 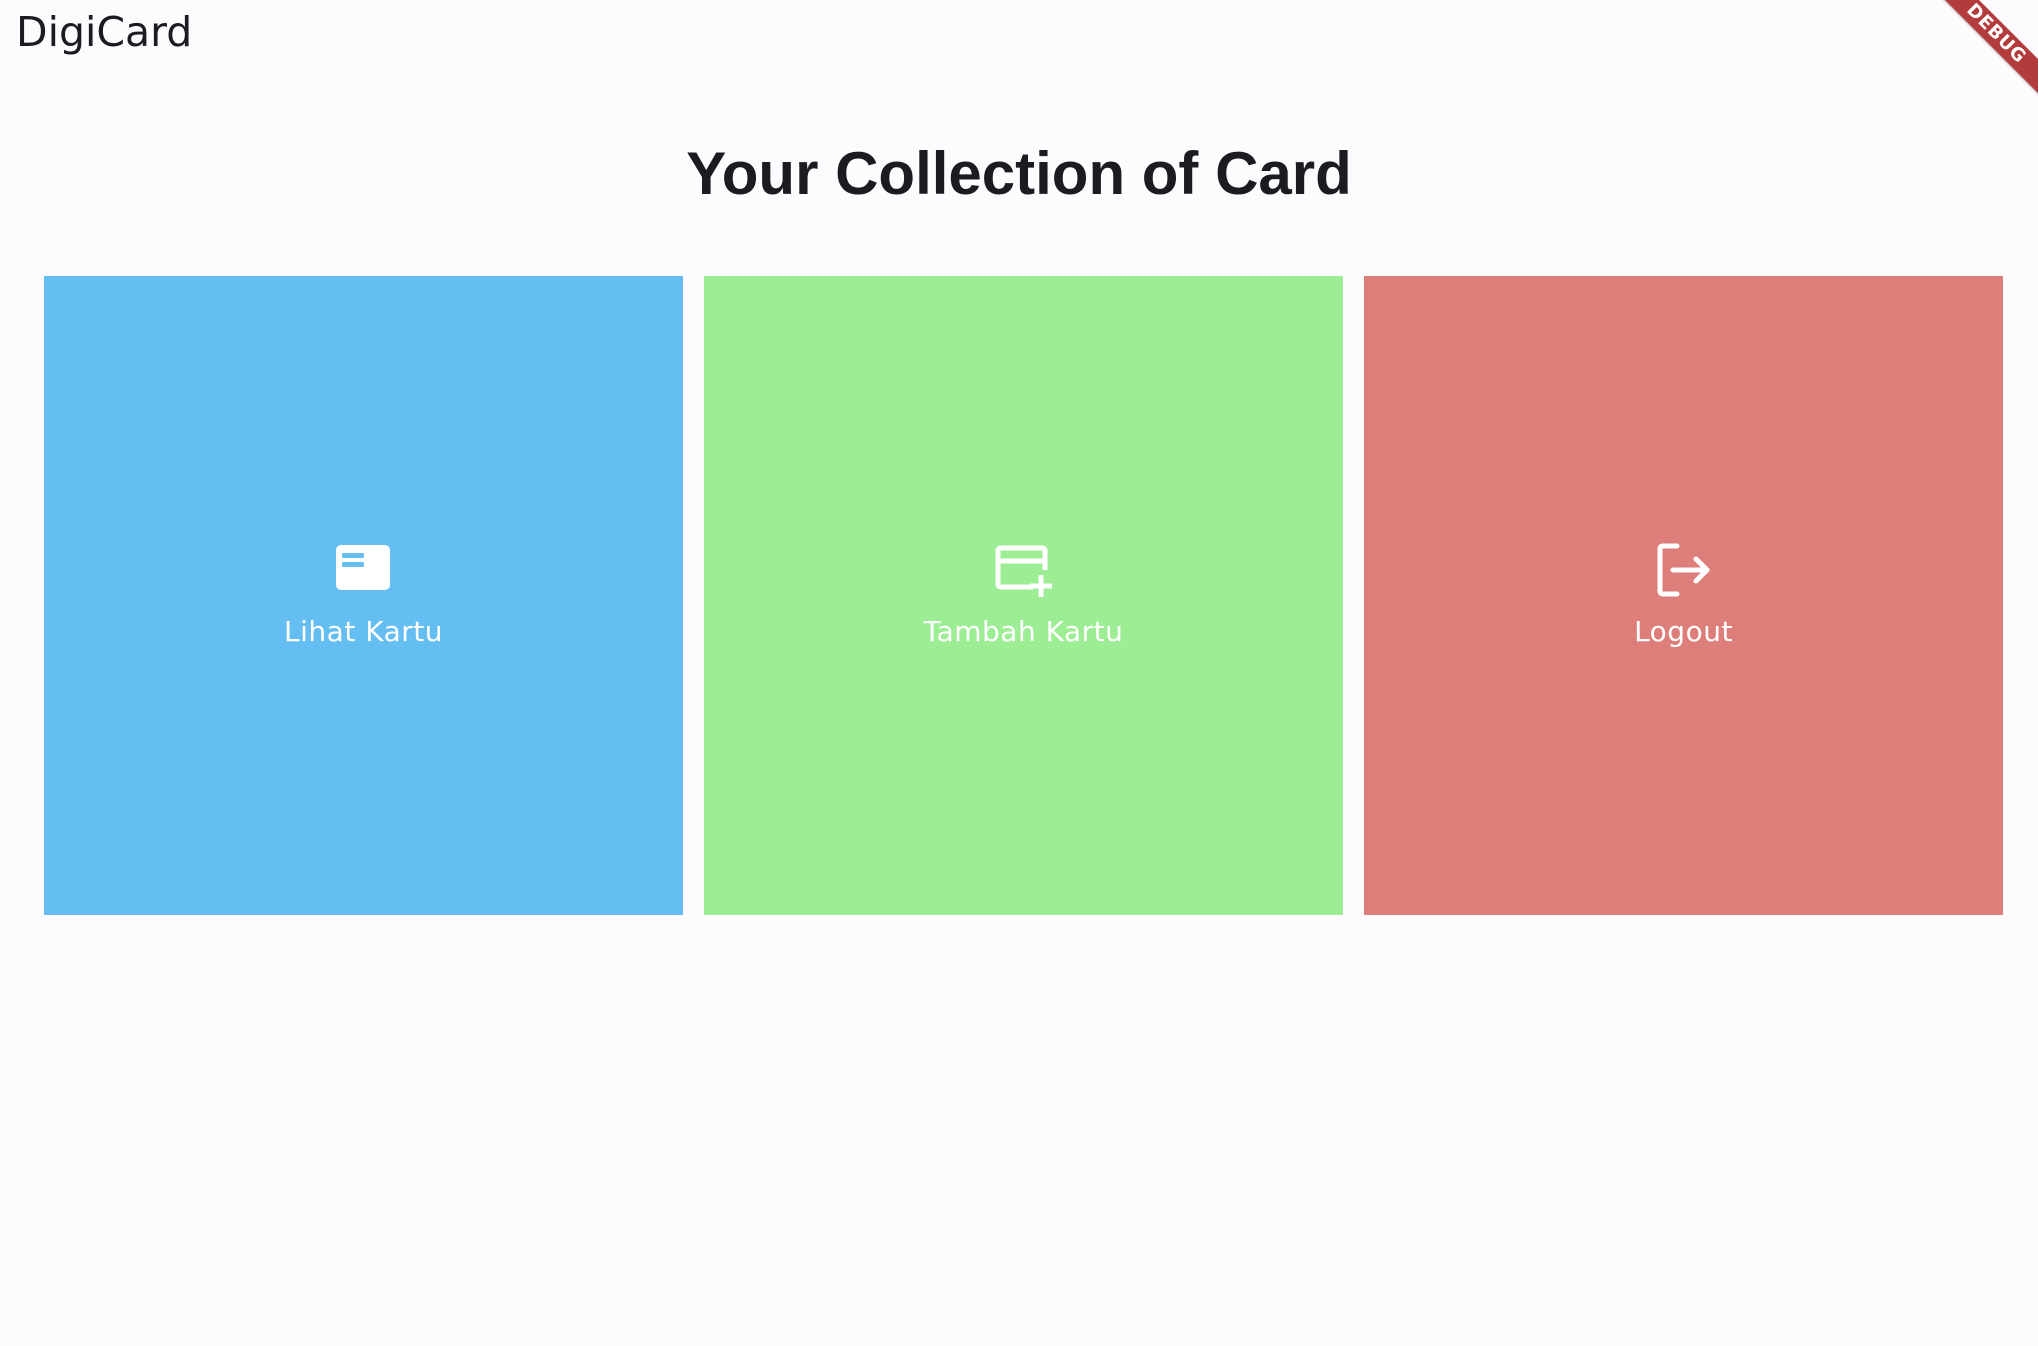 I want to click on logout-label: Logout, so click(x=1683, y=631).